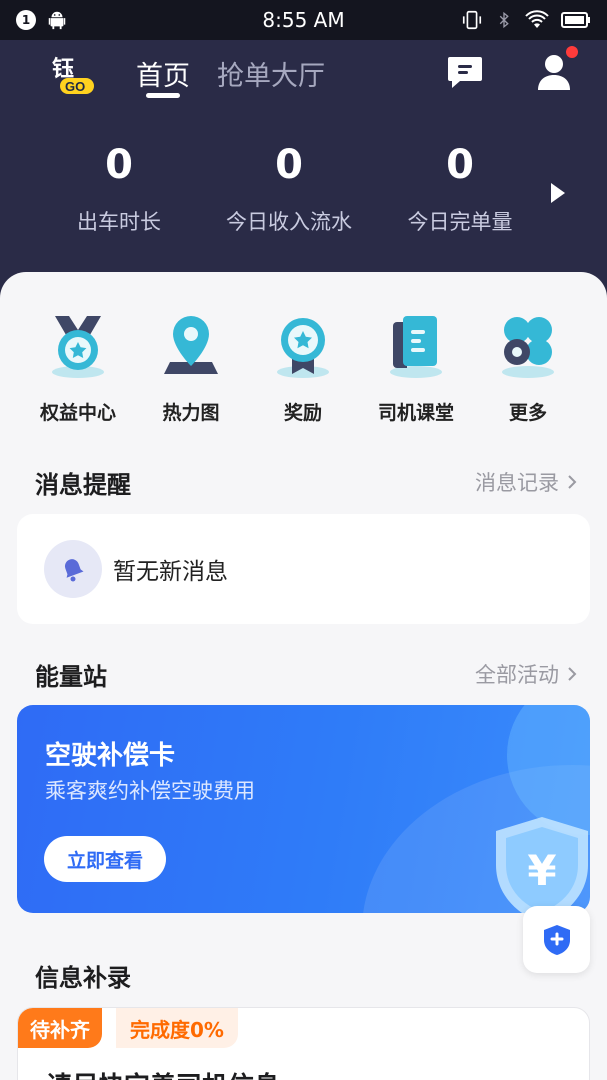 This screenshot has width=607, height=1080. I want to click on shield-symbol: ¥, so click(541, 870).